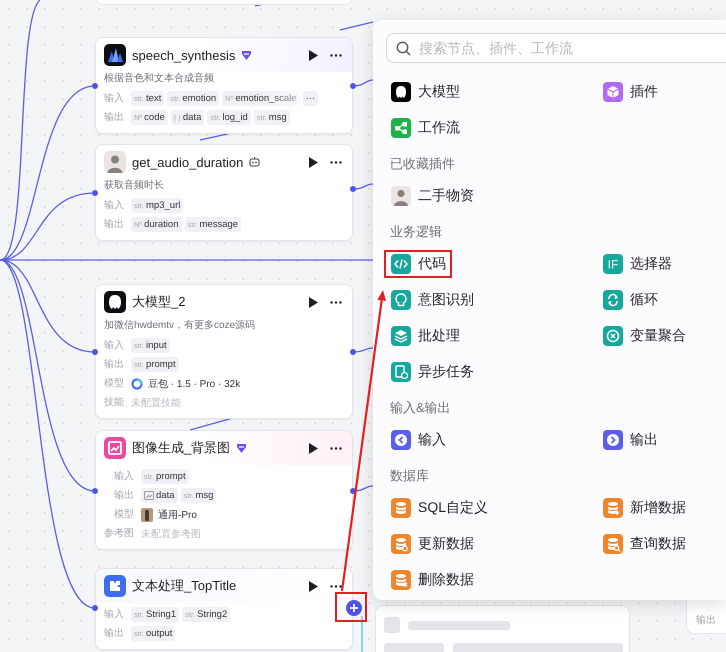  I want to click on code-icon, so click(401, 264).